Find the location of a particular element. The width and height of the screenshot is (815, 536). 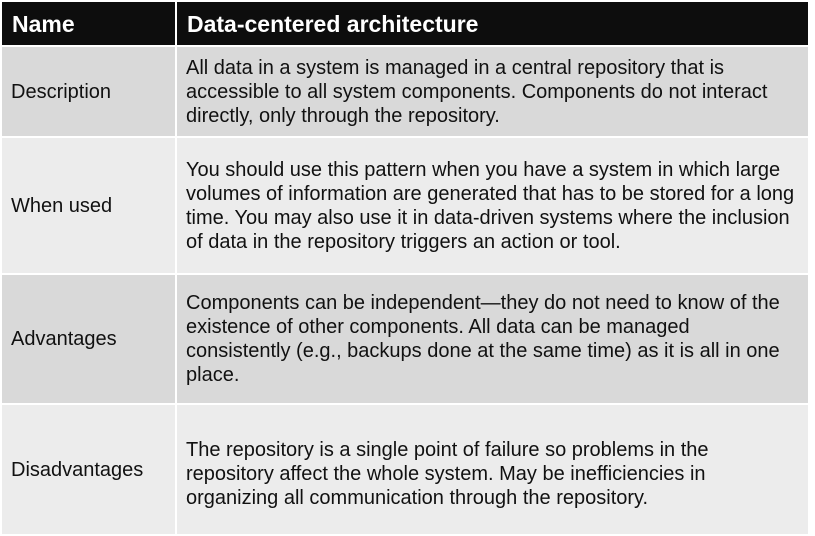

row-label-advantages: Advantages is located at coordinates (88, 339).